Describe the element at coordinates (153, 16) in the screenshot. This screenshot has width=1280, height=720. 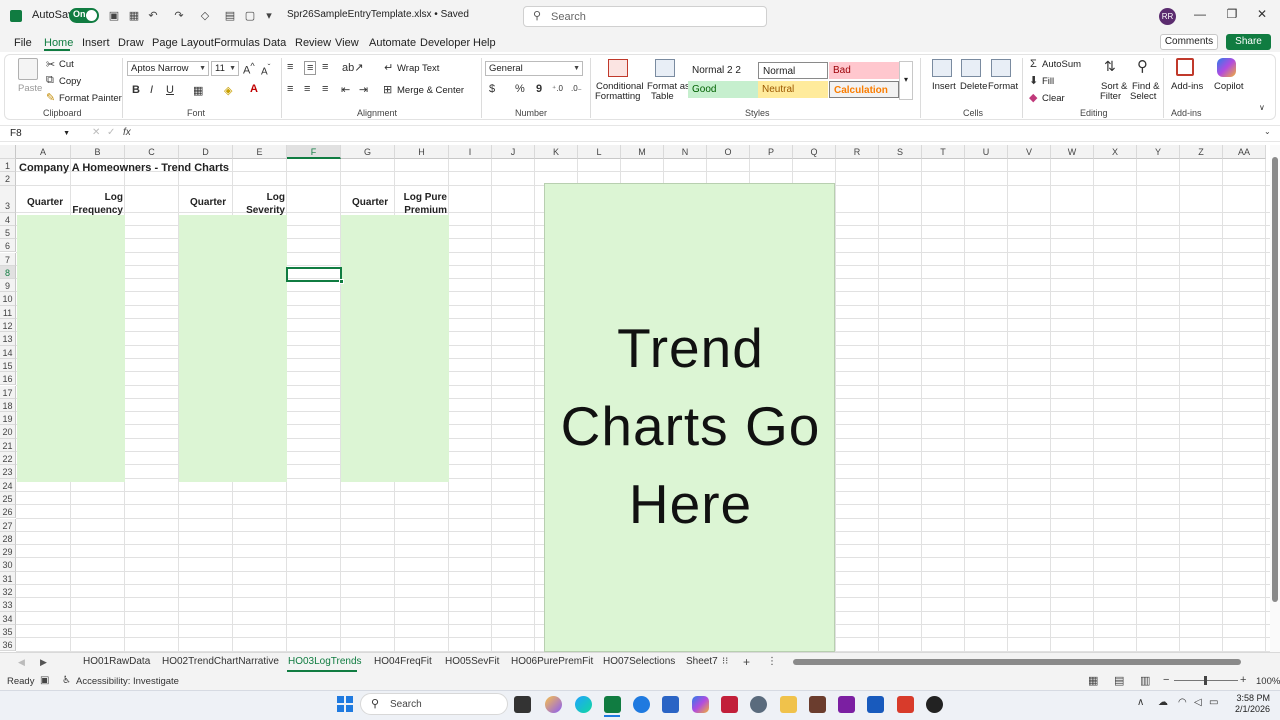
I see `undo-icon: ↶` at that location.